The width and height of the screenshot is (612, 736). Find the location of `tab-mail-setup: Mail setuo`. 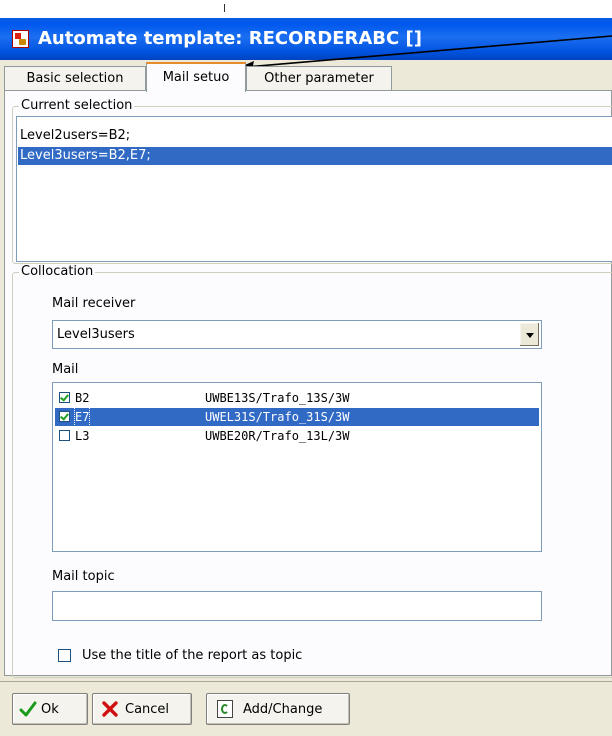

tab-mail-setup: Mail setuo is located at coordinates (196, 77).